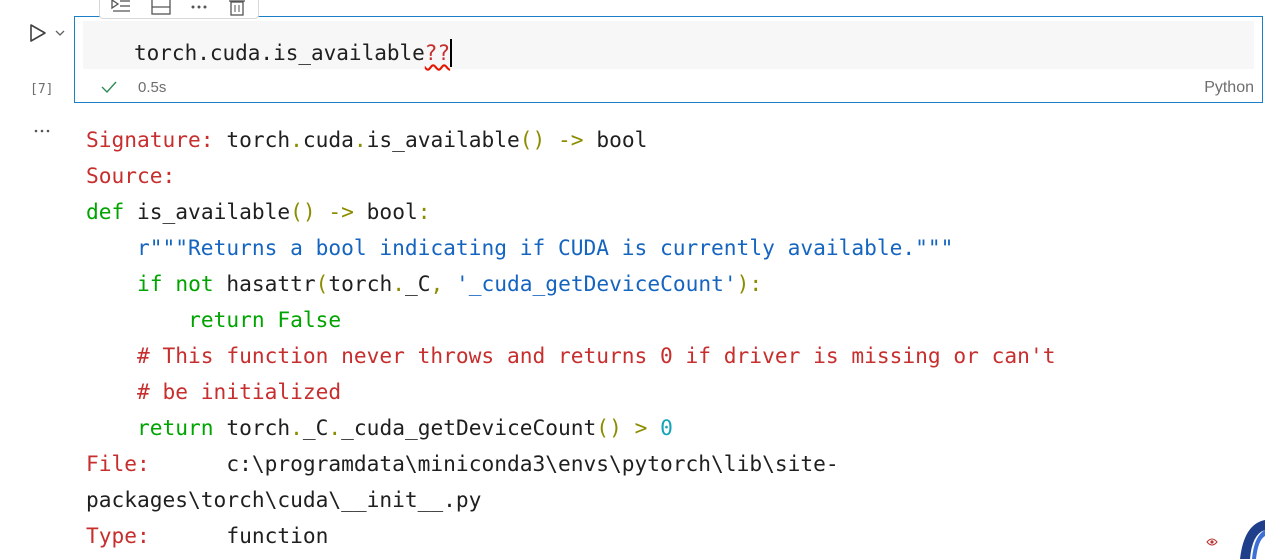  Describe the element at coordinates (265, 319) in the screenshot. I see `source-line: return False` at that location.